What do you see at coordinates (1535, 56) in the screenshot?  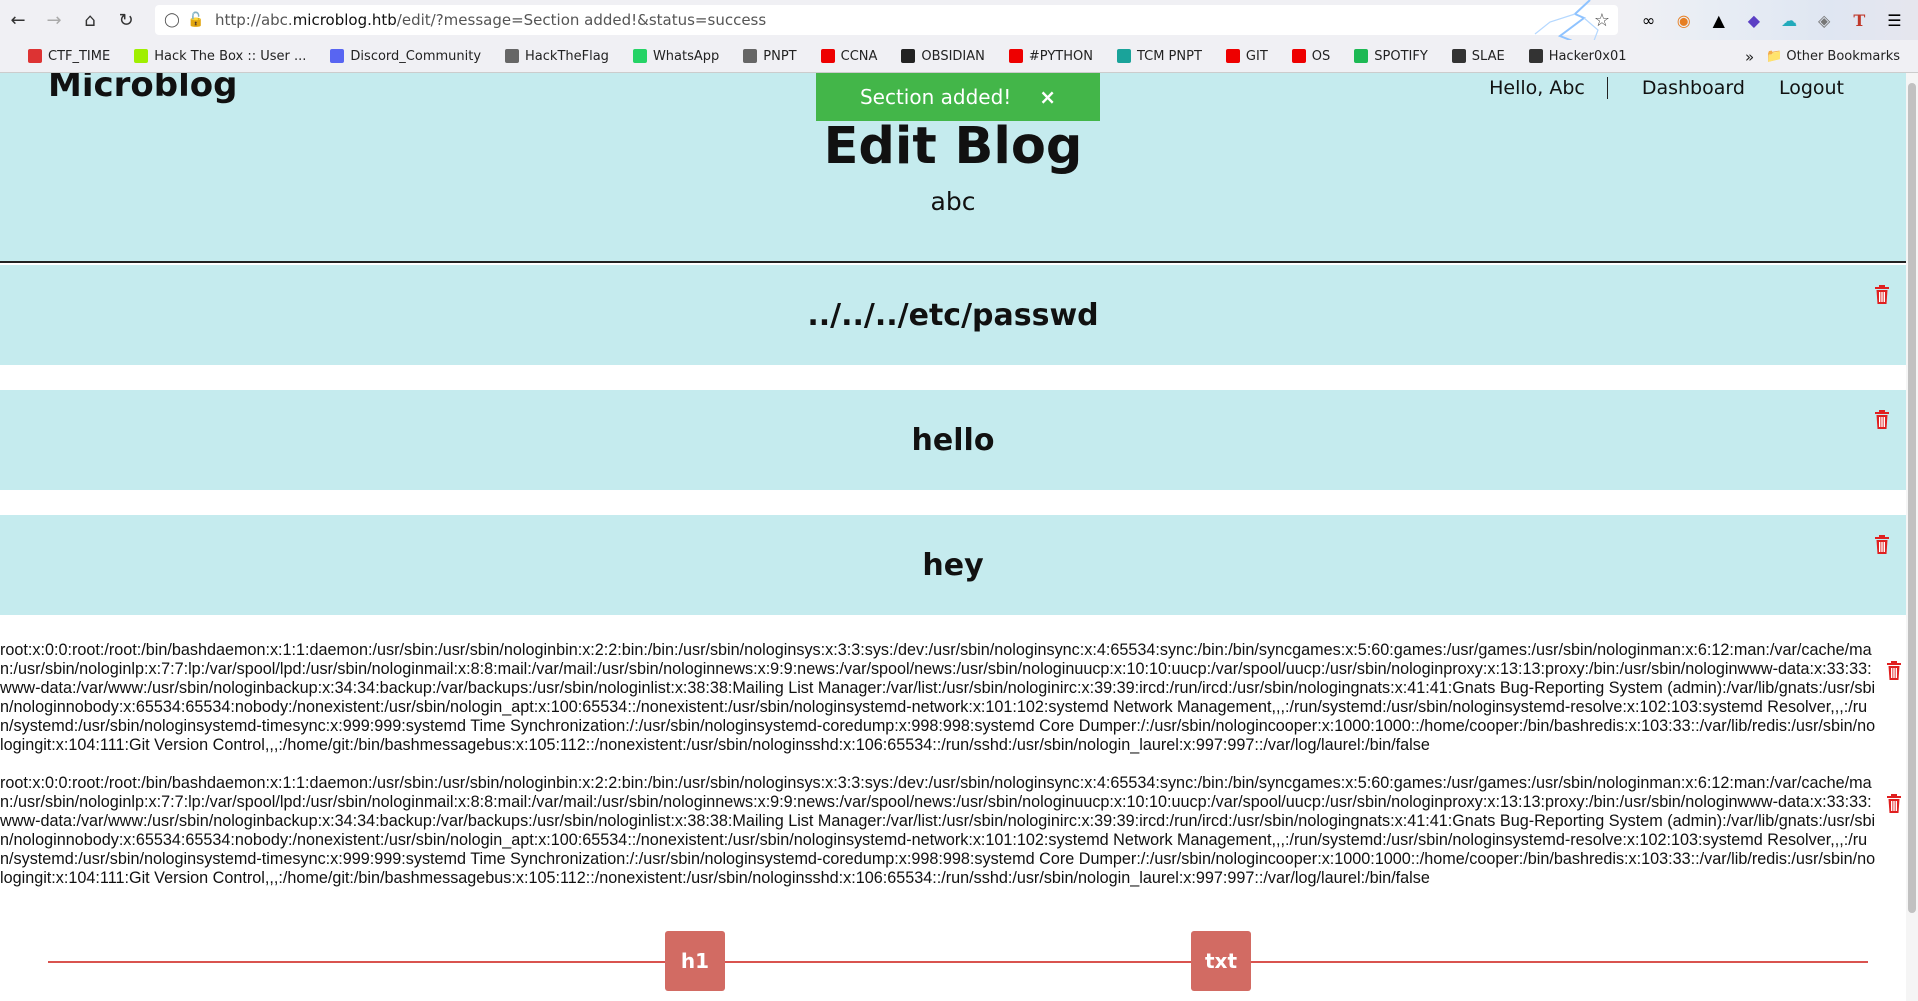 I see `hackerone-icon` at bounding box center [1535, 56].